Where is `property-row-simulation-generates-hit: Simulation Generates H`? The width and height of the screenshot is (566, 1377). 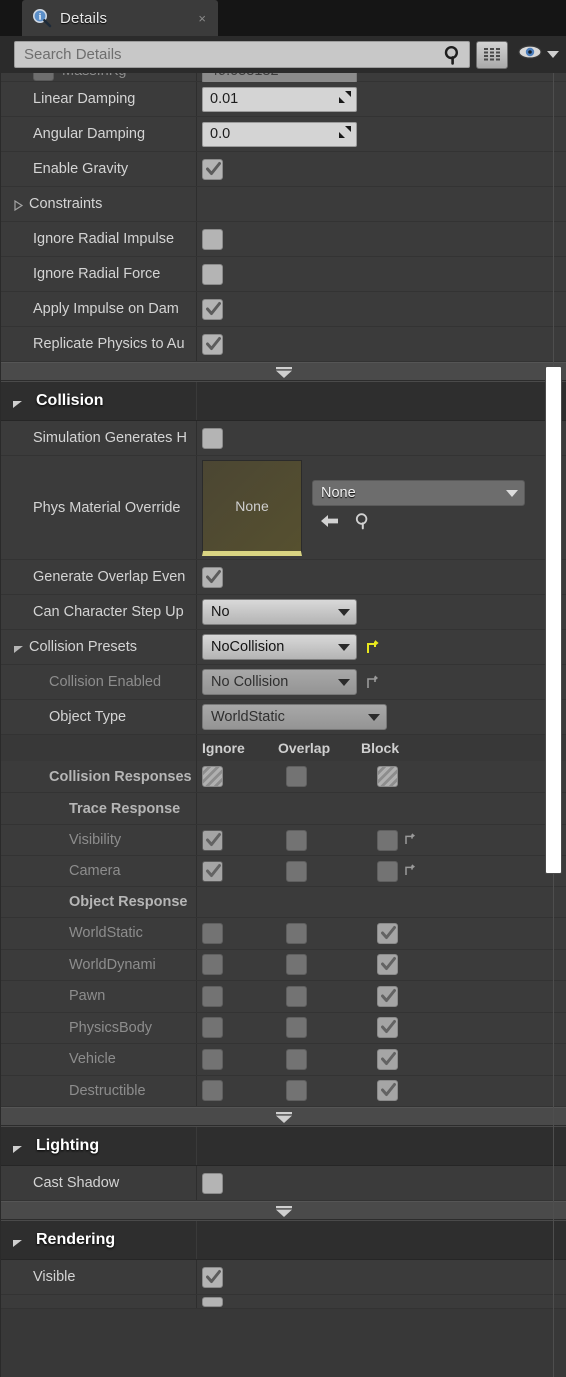 property-row-simulation-generates-hit: Simulation Generates H is located at coordinates (283, 438).